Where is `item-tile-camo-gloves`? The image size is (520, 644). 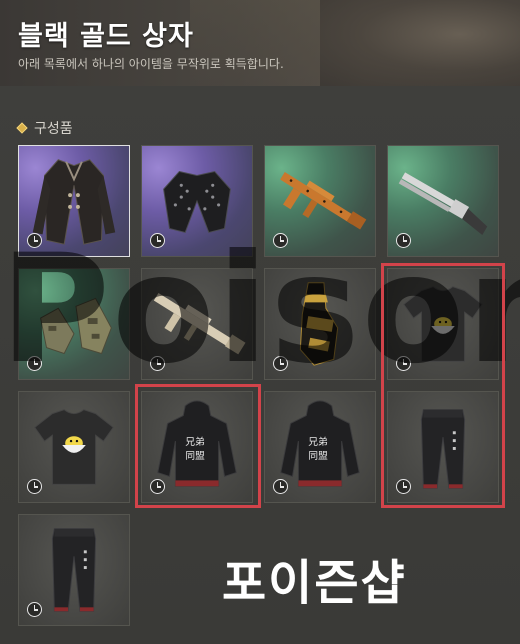
item-tile-camo-gloves is located at coordinates (74, 324).